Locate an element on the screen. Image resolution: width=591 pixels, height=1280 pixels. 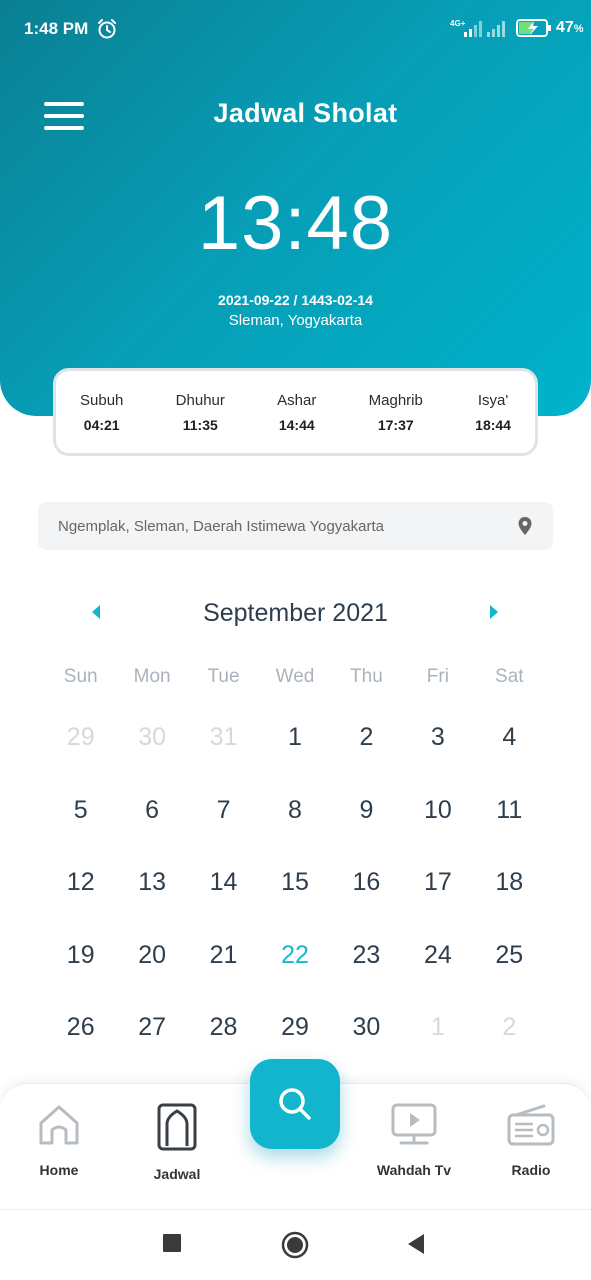
prayer-time: 14:44 is located at coordinates (296, 424).